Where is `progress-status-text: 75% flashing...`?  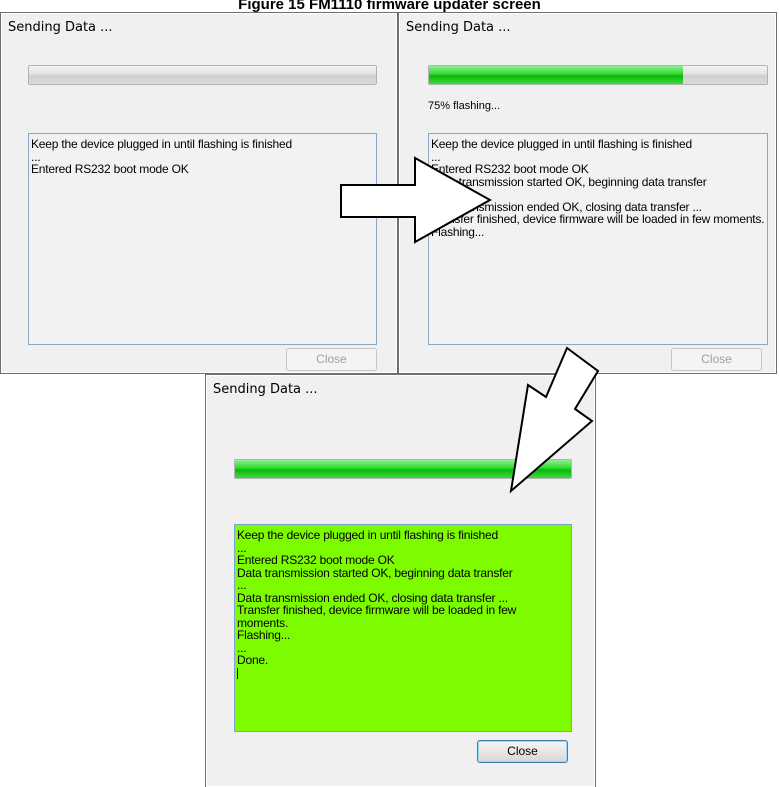
progress-status-text: 75% flashing... is located at coordinates (464, 106).